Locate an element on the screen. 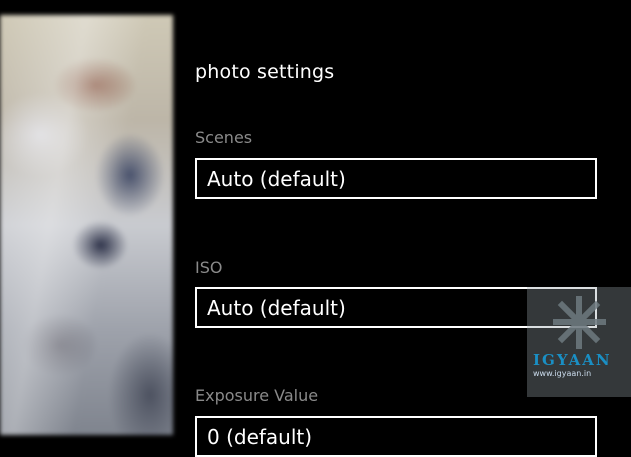 The image size is (631, 457). exposure-value-select: 0 (default) is located at coordinates (396, 436).